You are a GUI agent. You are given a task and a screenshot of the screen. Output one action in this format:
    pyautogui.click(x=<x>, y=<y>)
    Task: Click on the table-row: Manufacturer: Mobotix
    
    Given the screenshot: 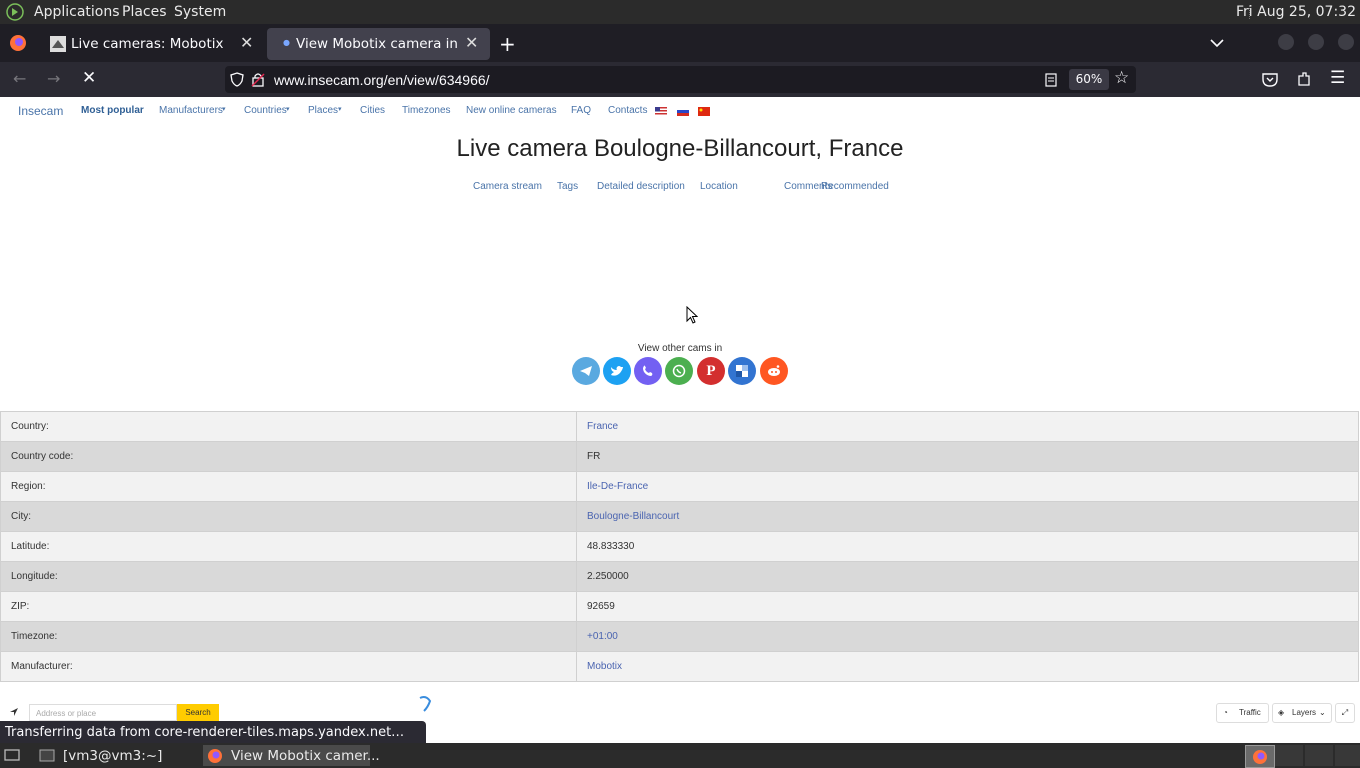 What is the action you would take?
    pyautogui.click(x=679, y=666)
    